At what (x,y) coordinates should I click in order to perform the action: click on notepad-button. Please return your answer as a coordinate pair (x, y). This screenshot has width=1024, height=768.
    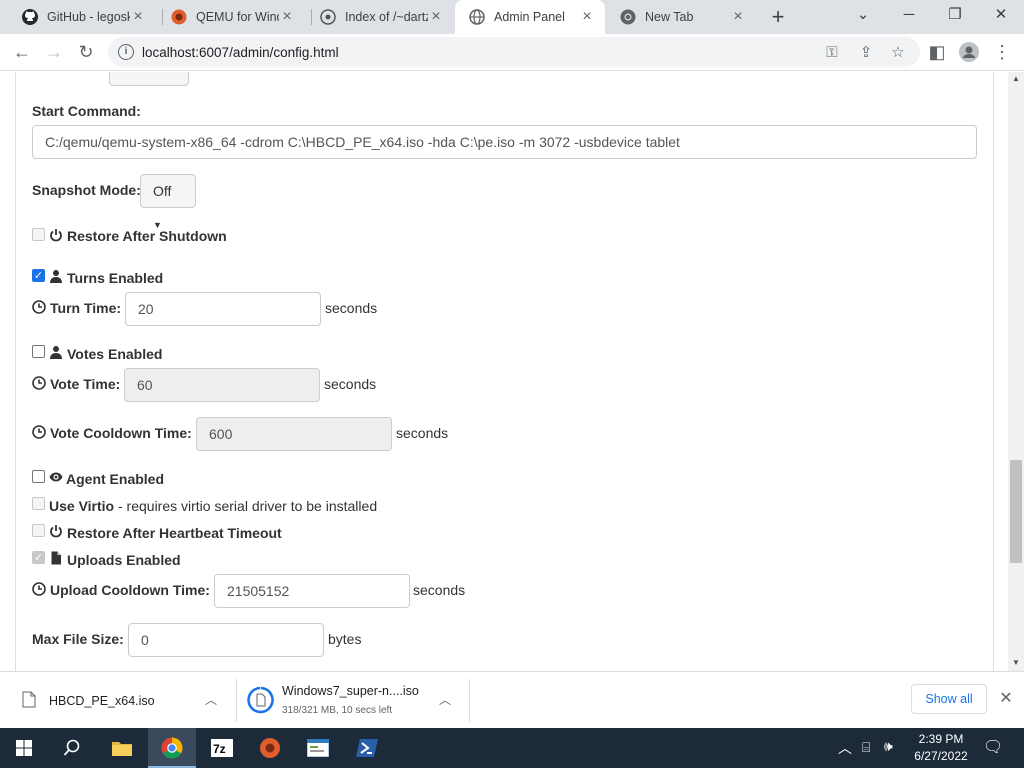
    Looking at the image, I should click on (318, 748).